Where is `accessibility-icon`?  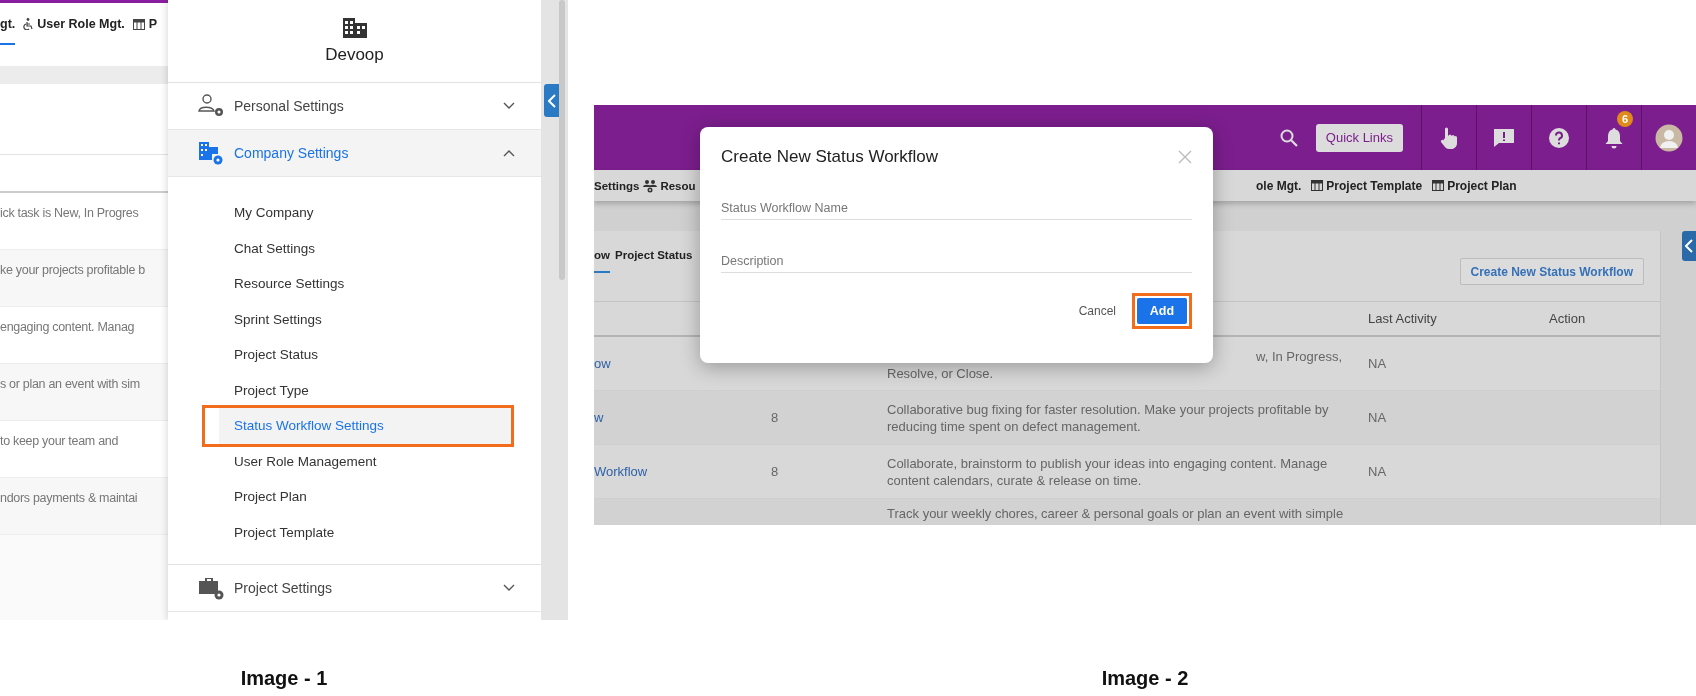
accessibility-icon is located at coordinates (28, 24).